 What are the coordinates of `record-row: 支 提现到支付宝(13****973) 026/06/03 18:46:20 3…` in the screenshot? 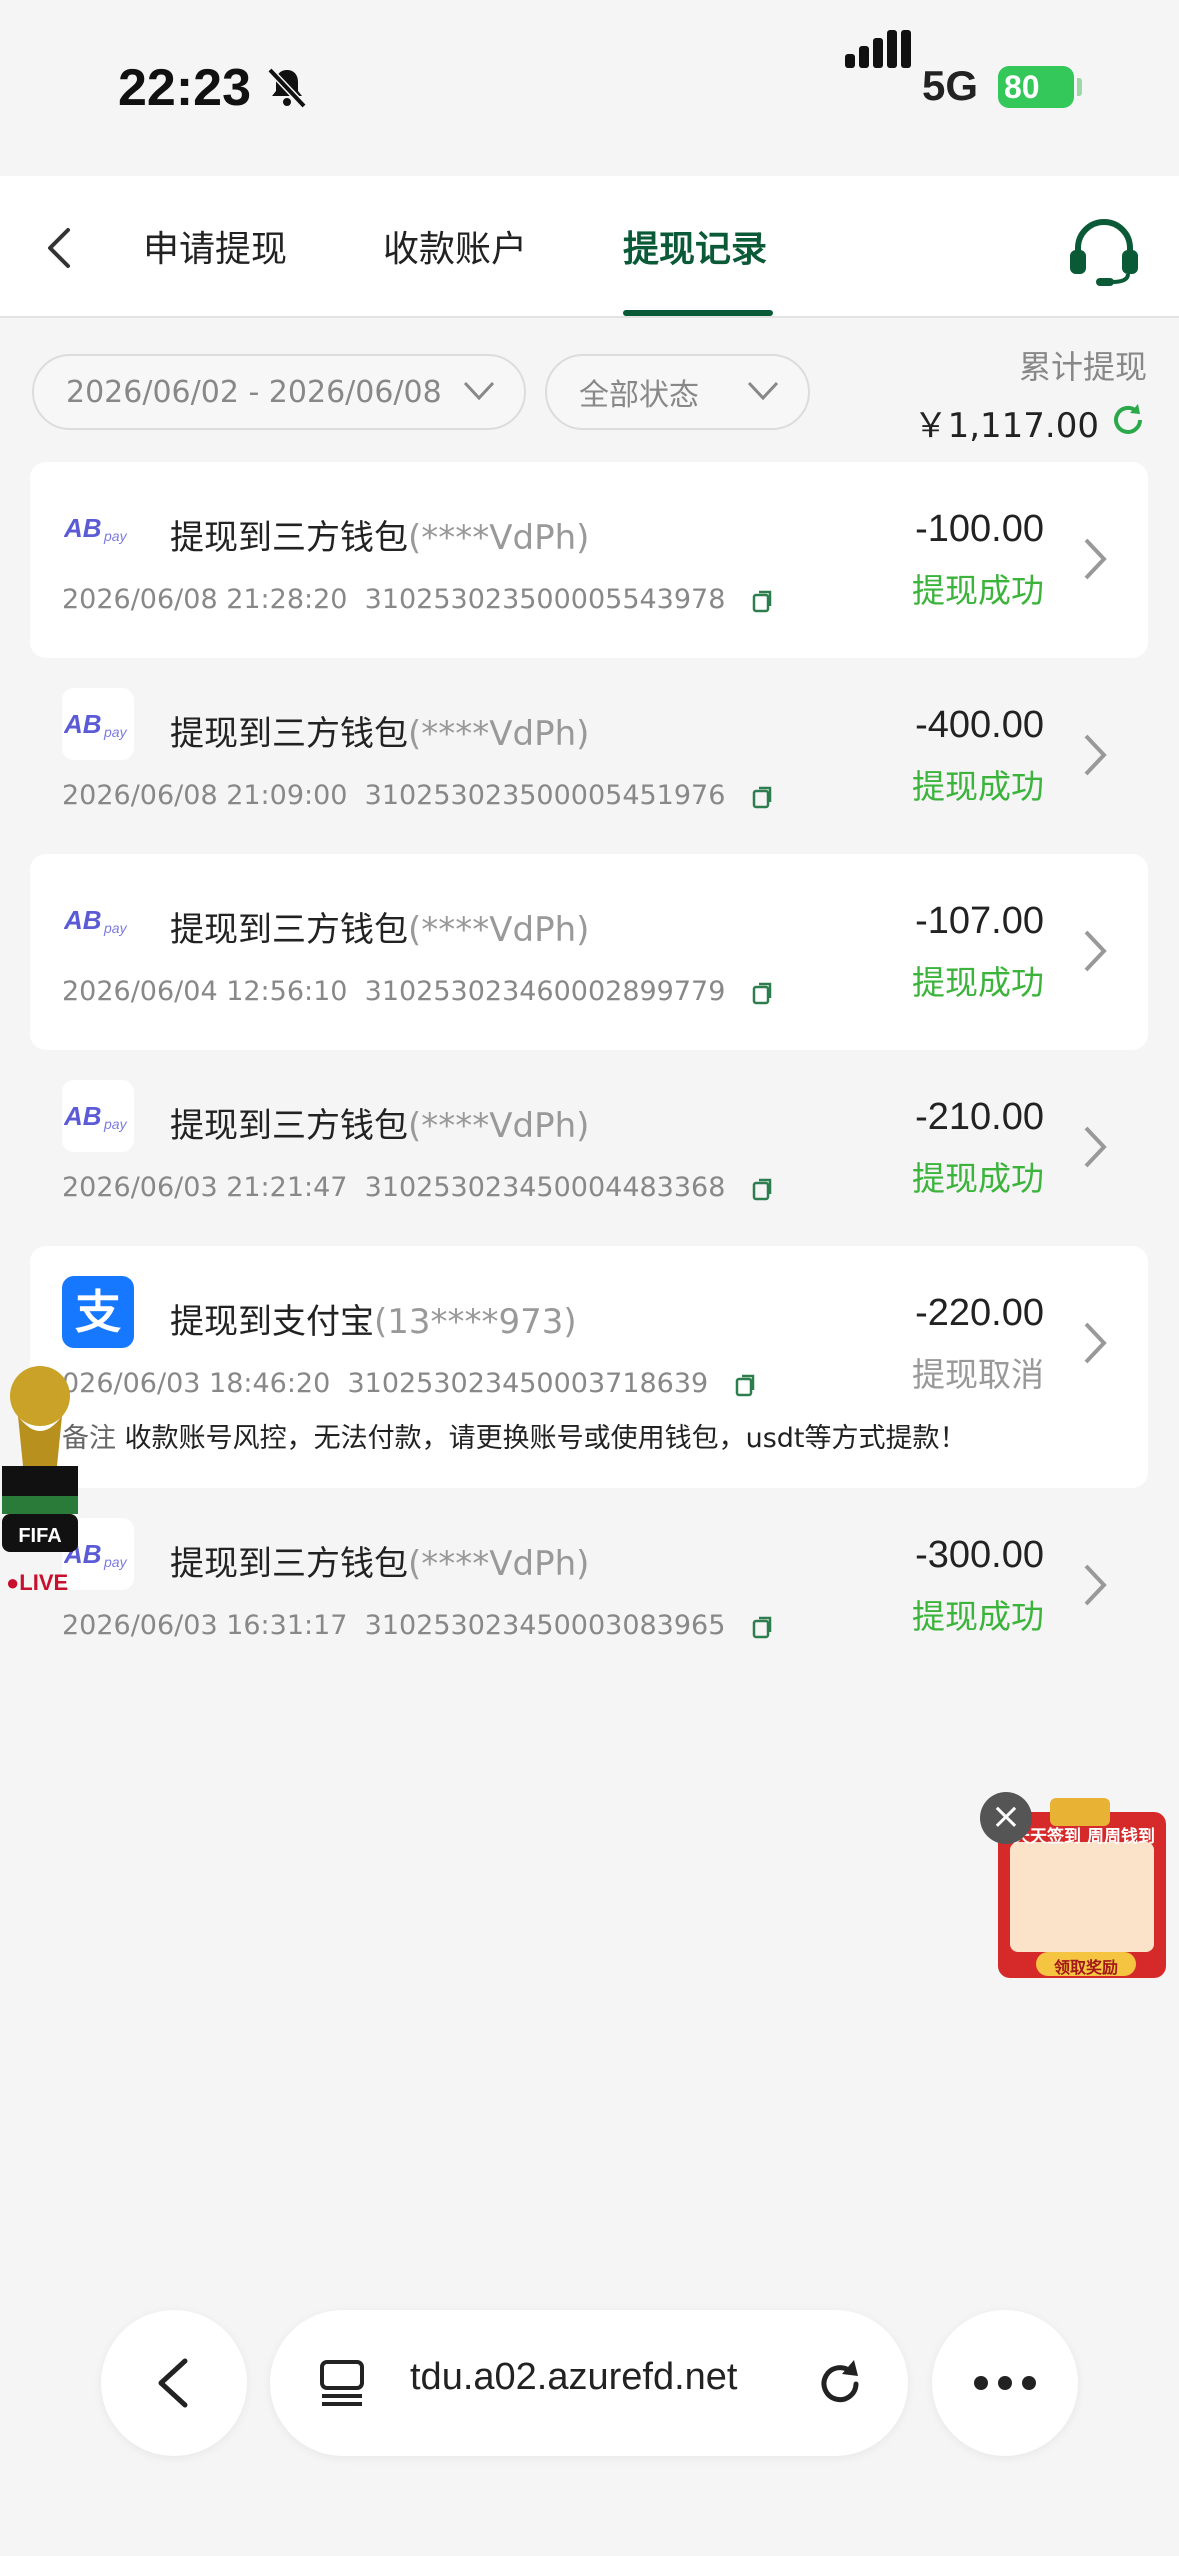 It's located at (589, 1367).